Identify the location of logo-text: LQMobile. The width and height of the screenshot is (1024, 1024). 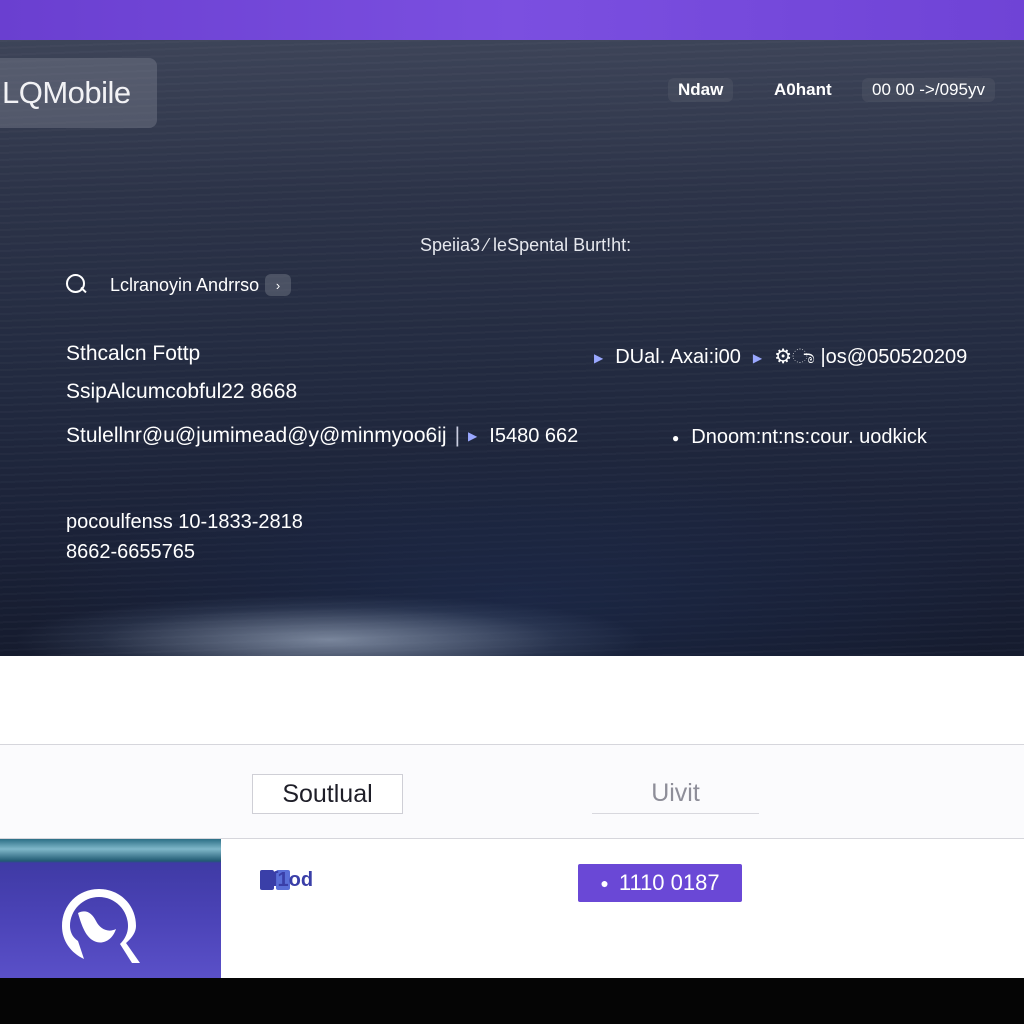
(66, 92).